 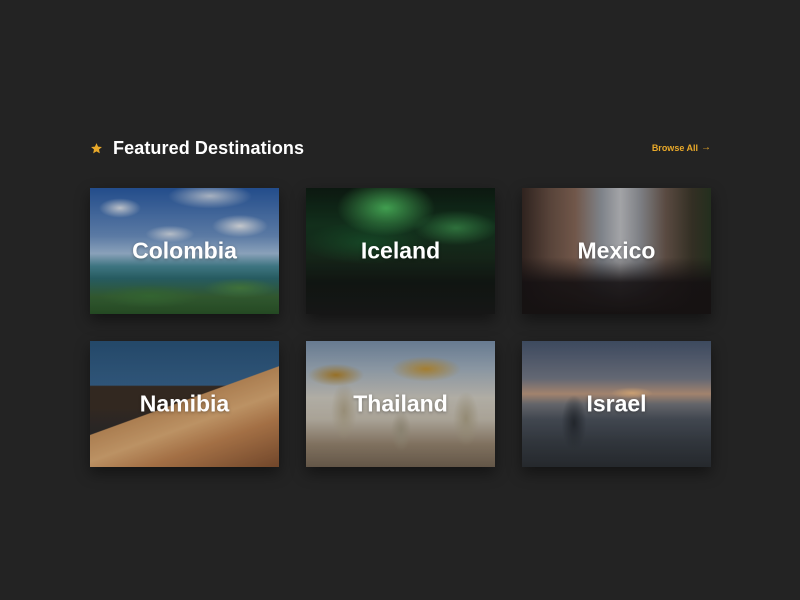 I want to click on section-title-wrap: Featured Destinations, so click(x=197, y=148).